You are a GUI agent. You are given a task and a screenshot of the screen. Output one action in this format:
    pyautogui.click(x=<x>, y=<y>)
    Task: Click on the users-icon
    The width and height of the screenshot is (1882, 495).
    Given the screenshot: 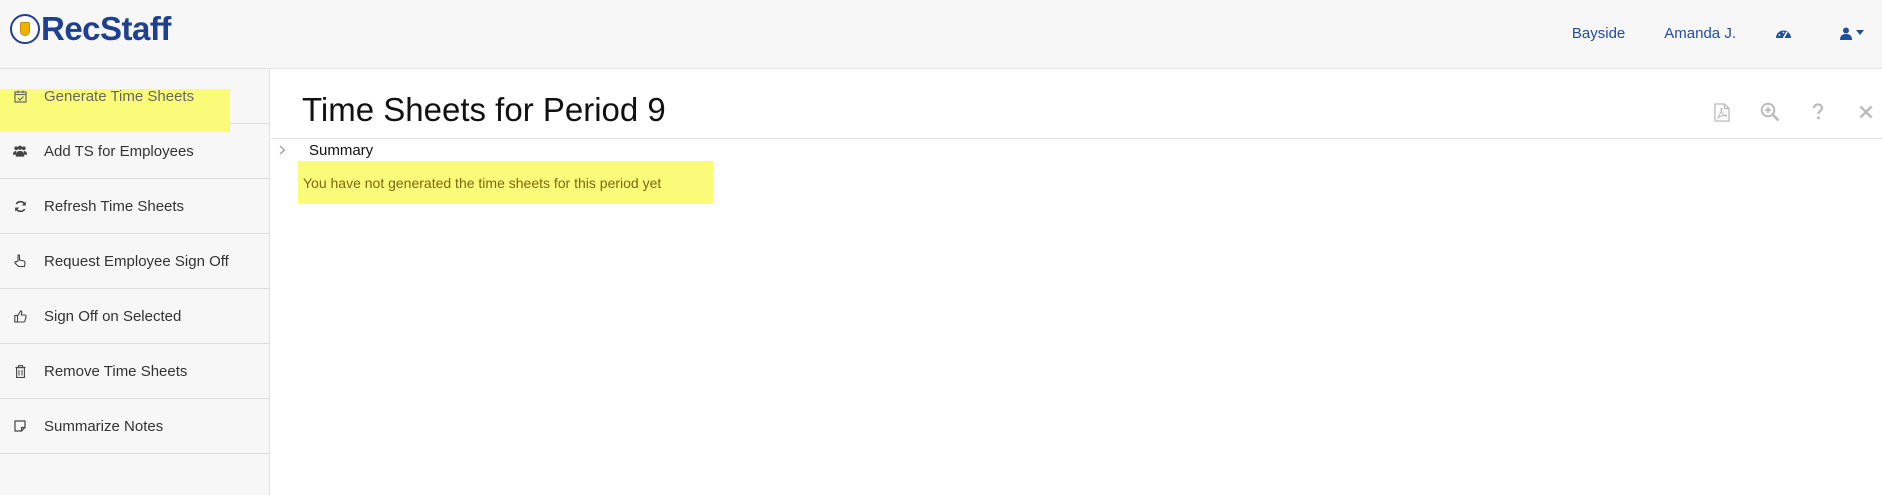 What is the action you would take?
    pyautogui.click(x=20, y=151)
    